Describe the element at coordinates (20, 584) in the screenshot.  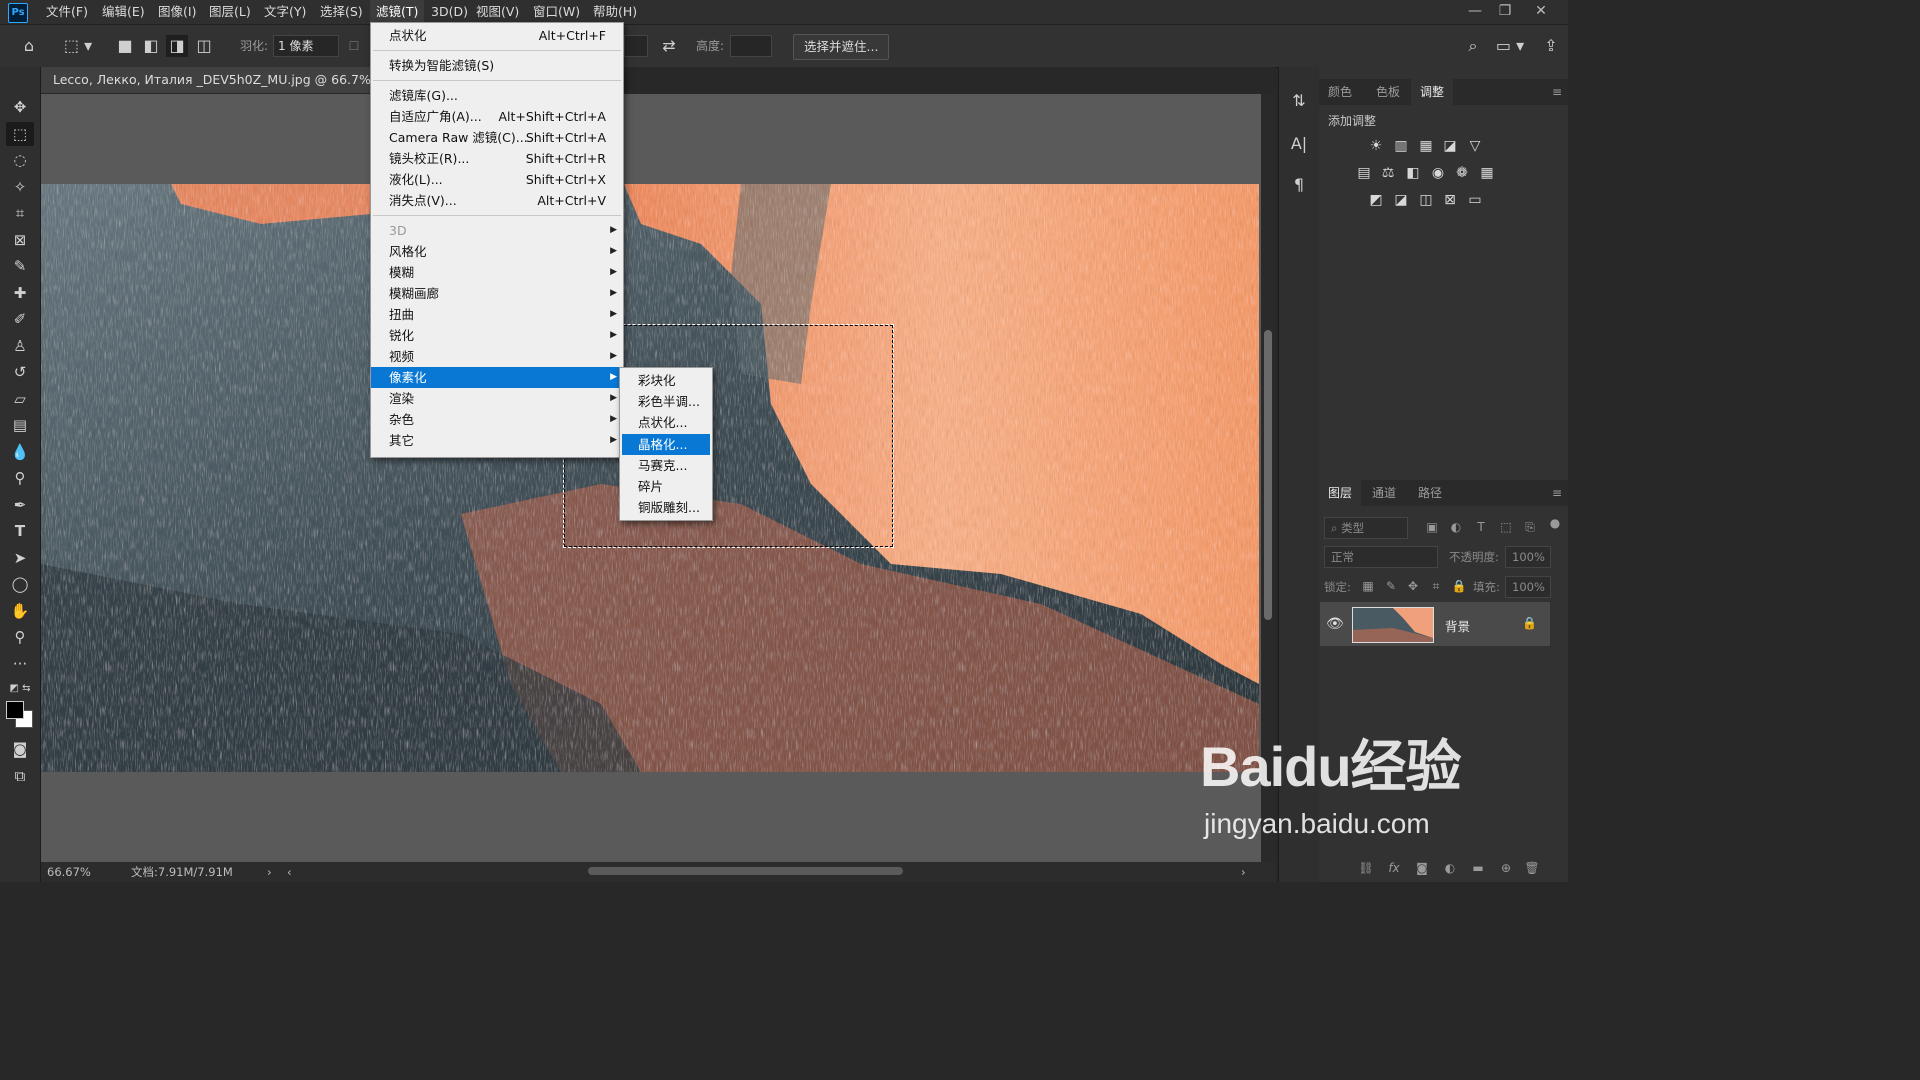
I see `ellipse-tool-icon: ◯` at that location.